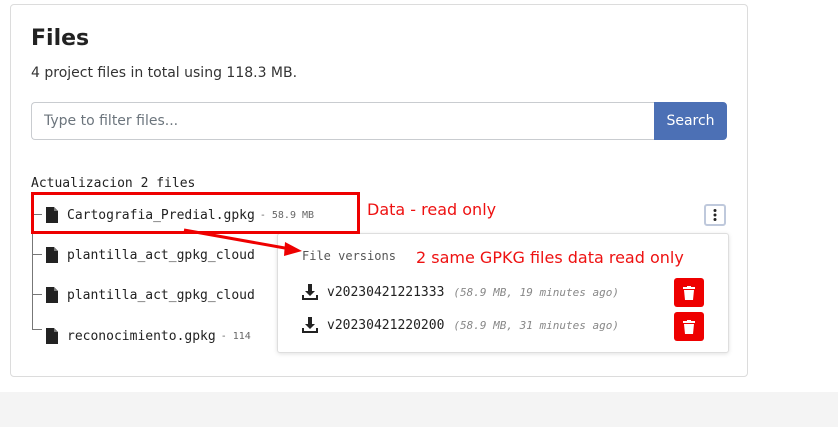  What do you see at coordinates (386, 325) in the screenshot?
I see `version-name: v20230421220200` at bounding box center [386, 325].